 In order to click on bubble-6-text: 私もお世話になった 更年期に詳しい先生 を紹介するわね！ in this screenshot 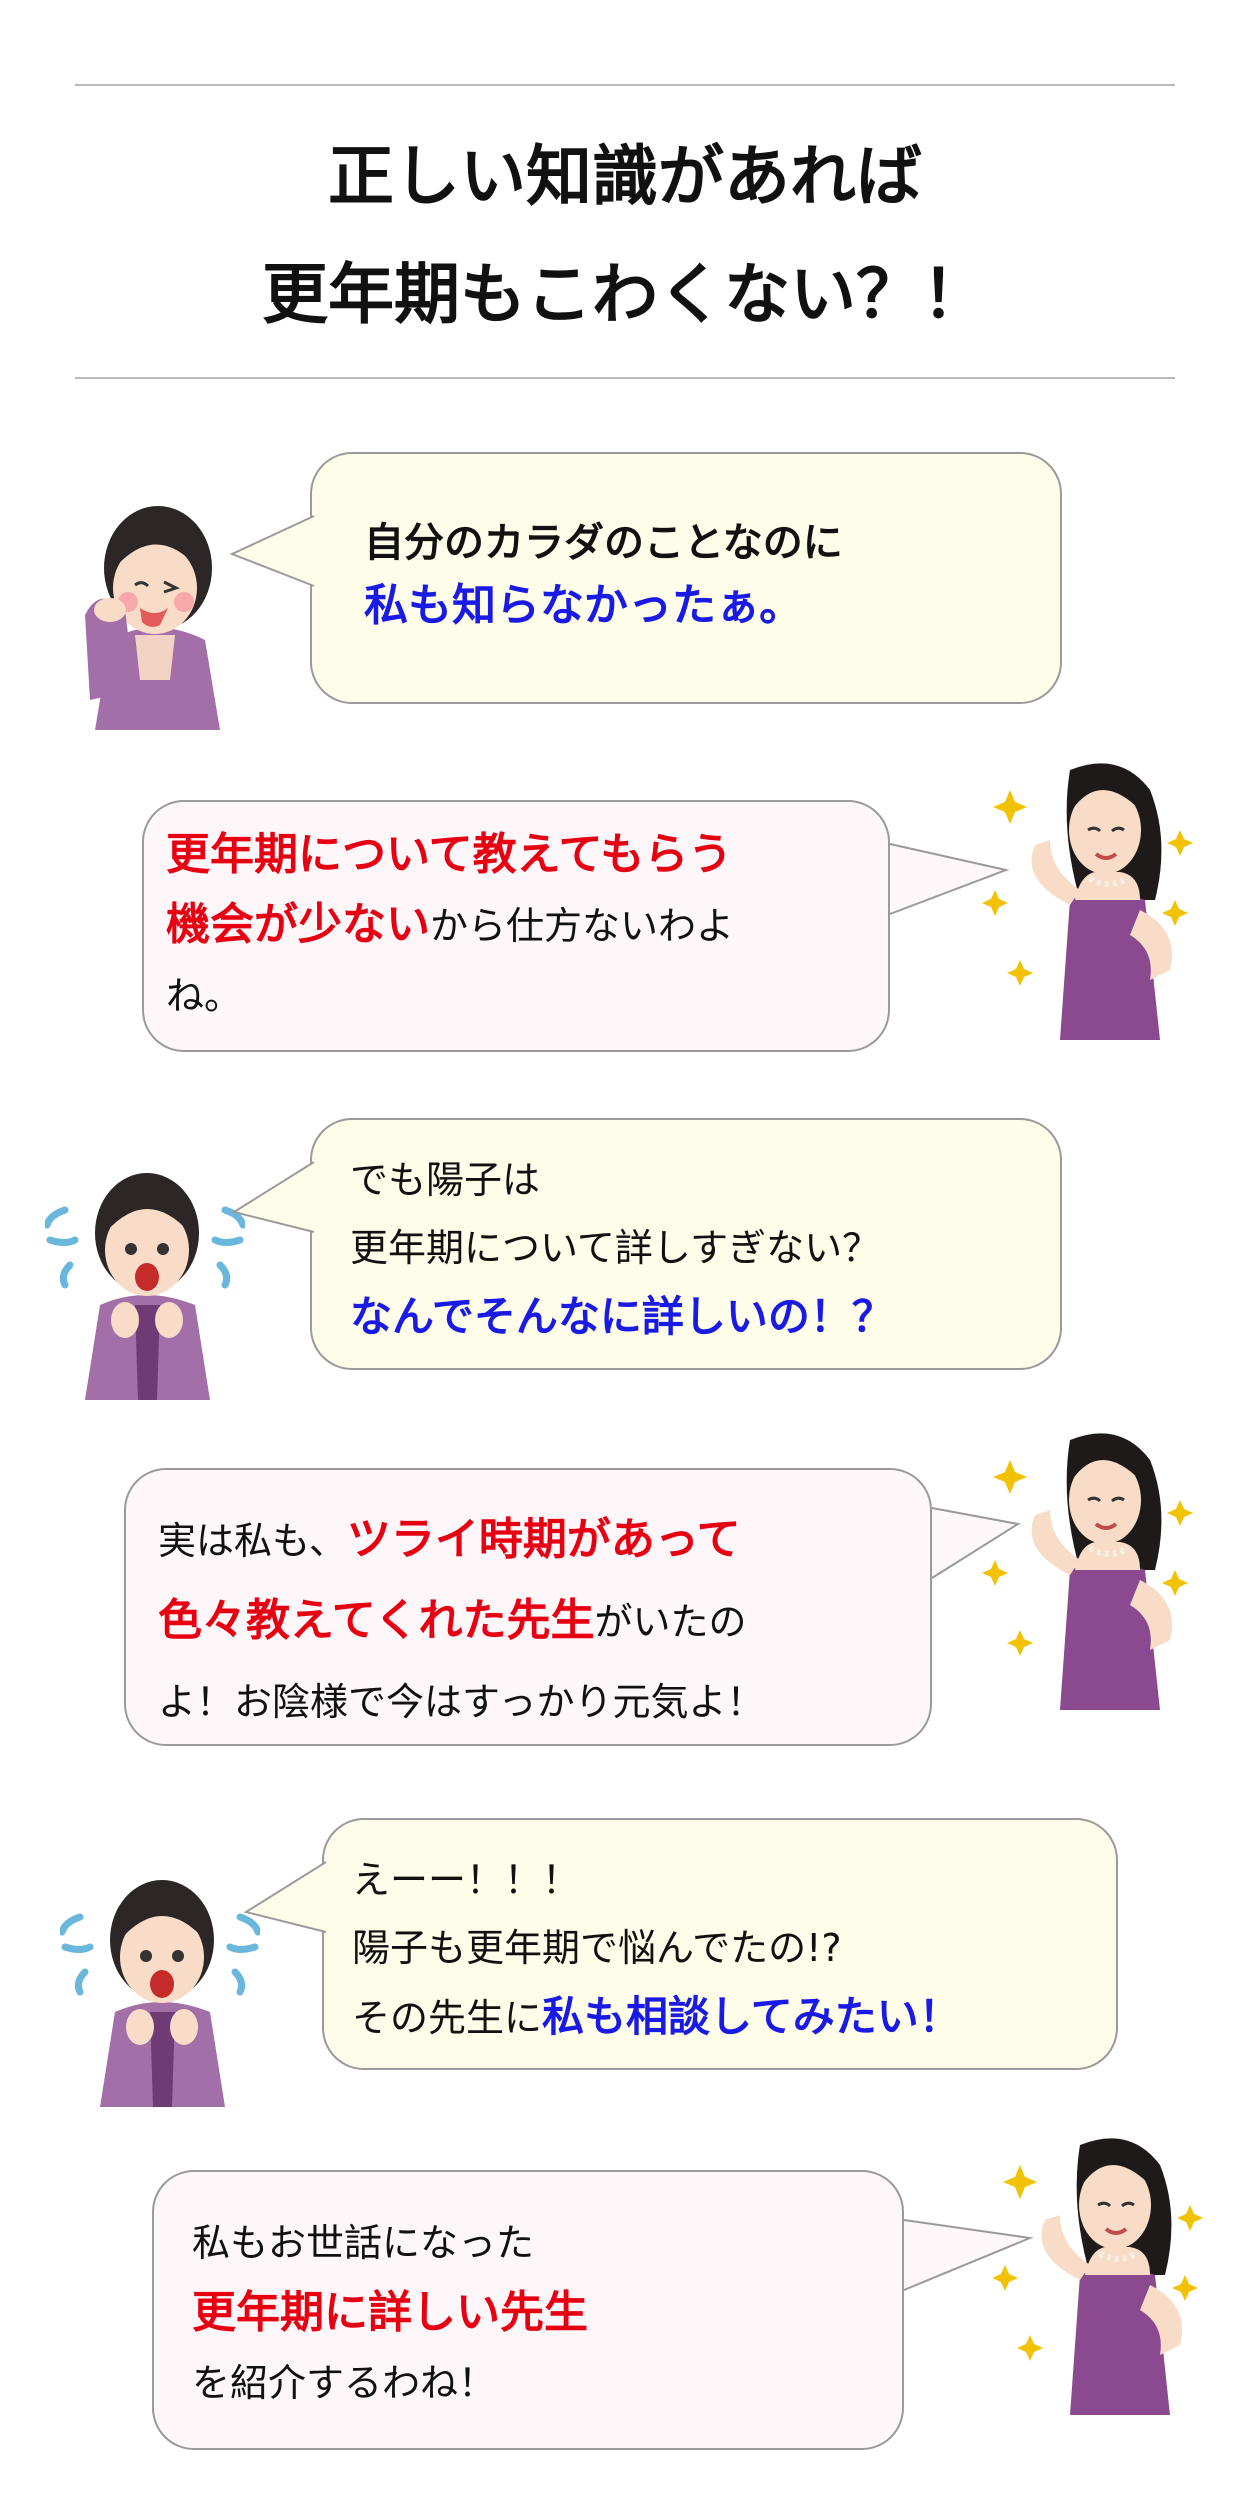, I will do `click(390, 2313)`.